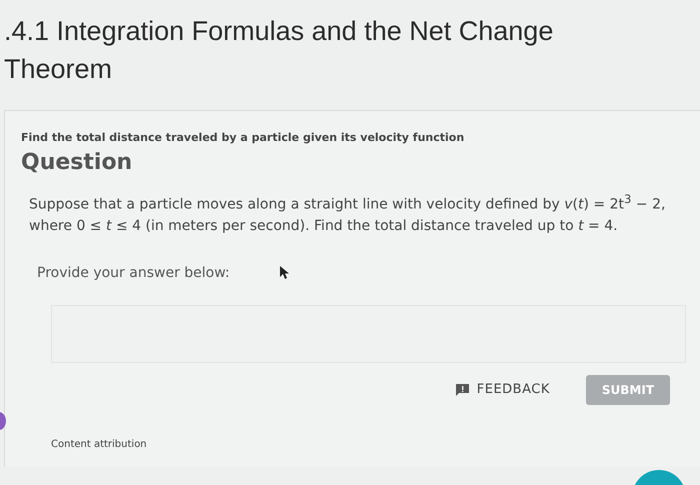 Image resolution: width=700 pixels, height=485 pixels. What do you see at coordinates (284, 273) in the screenshot?
I see `mouse-pointer-icon` at bounding box center [284, 273].